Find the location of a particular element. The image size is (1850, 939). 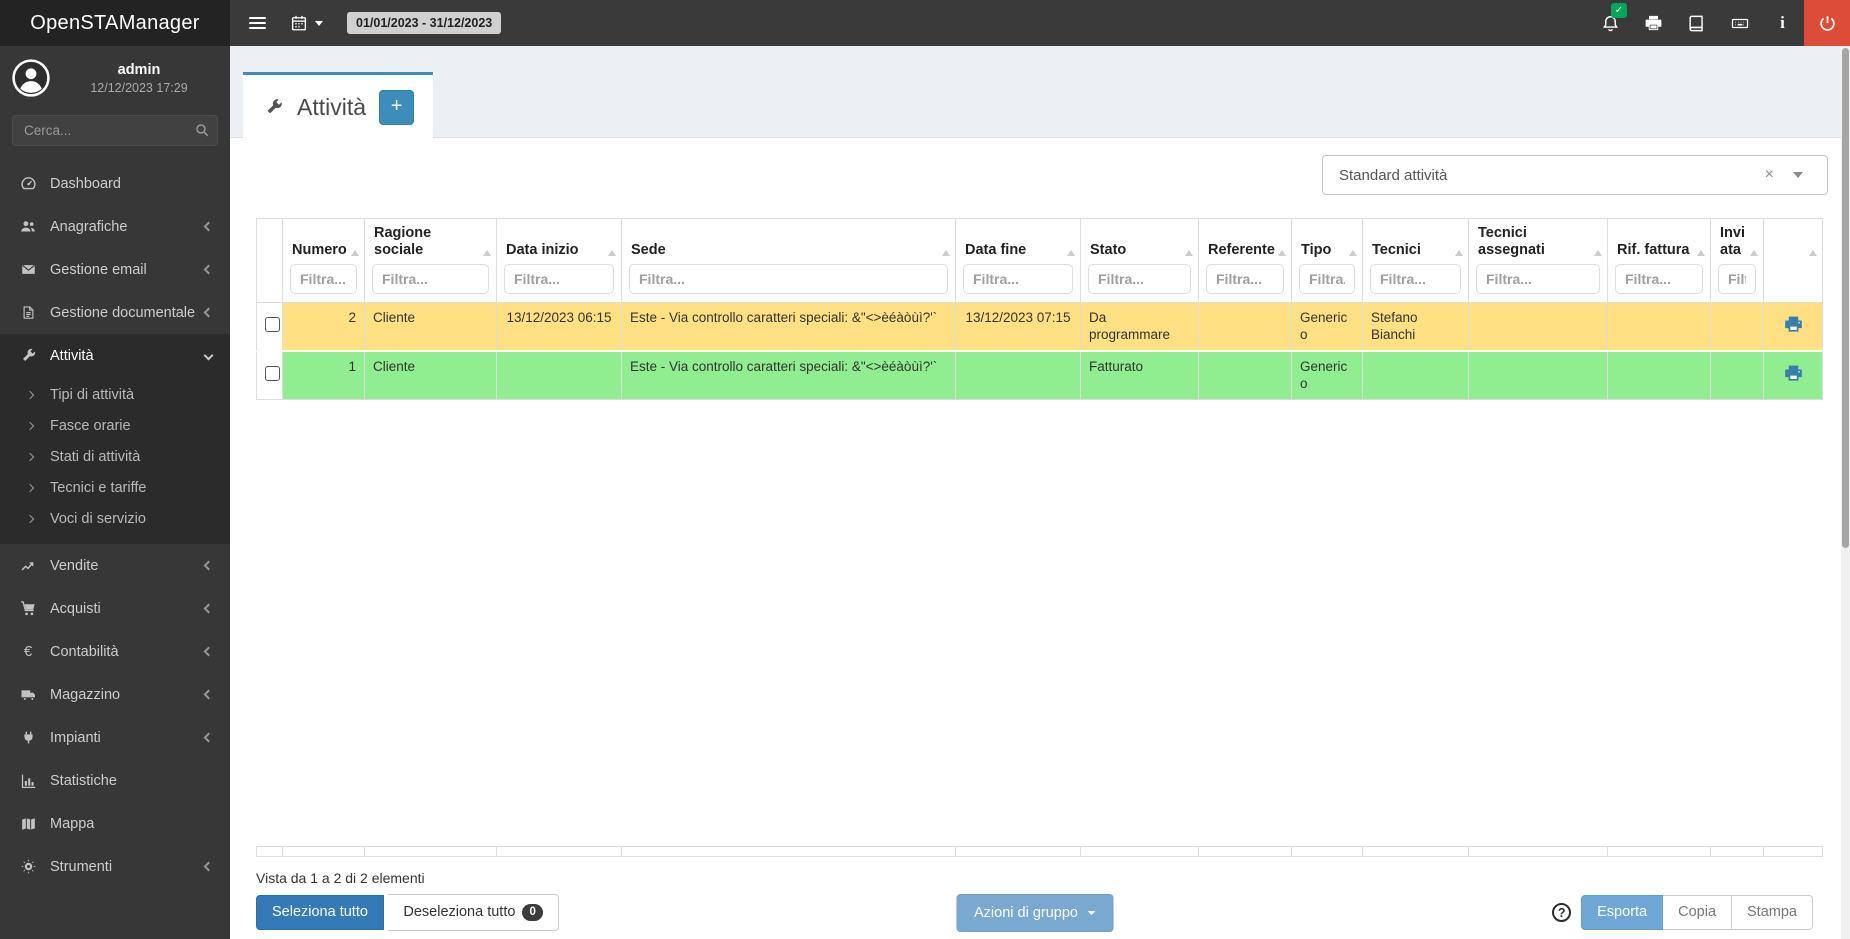

column-header-tecnici-assegnati: Tecnici assegnati is located at coordinates (1538, 260).